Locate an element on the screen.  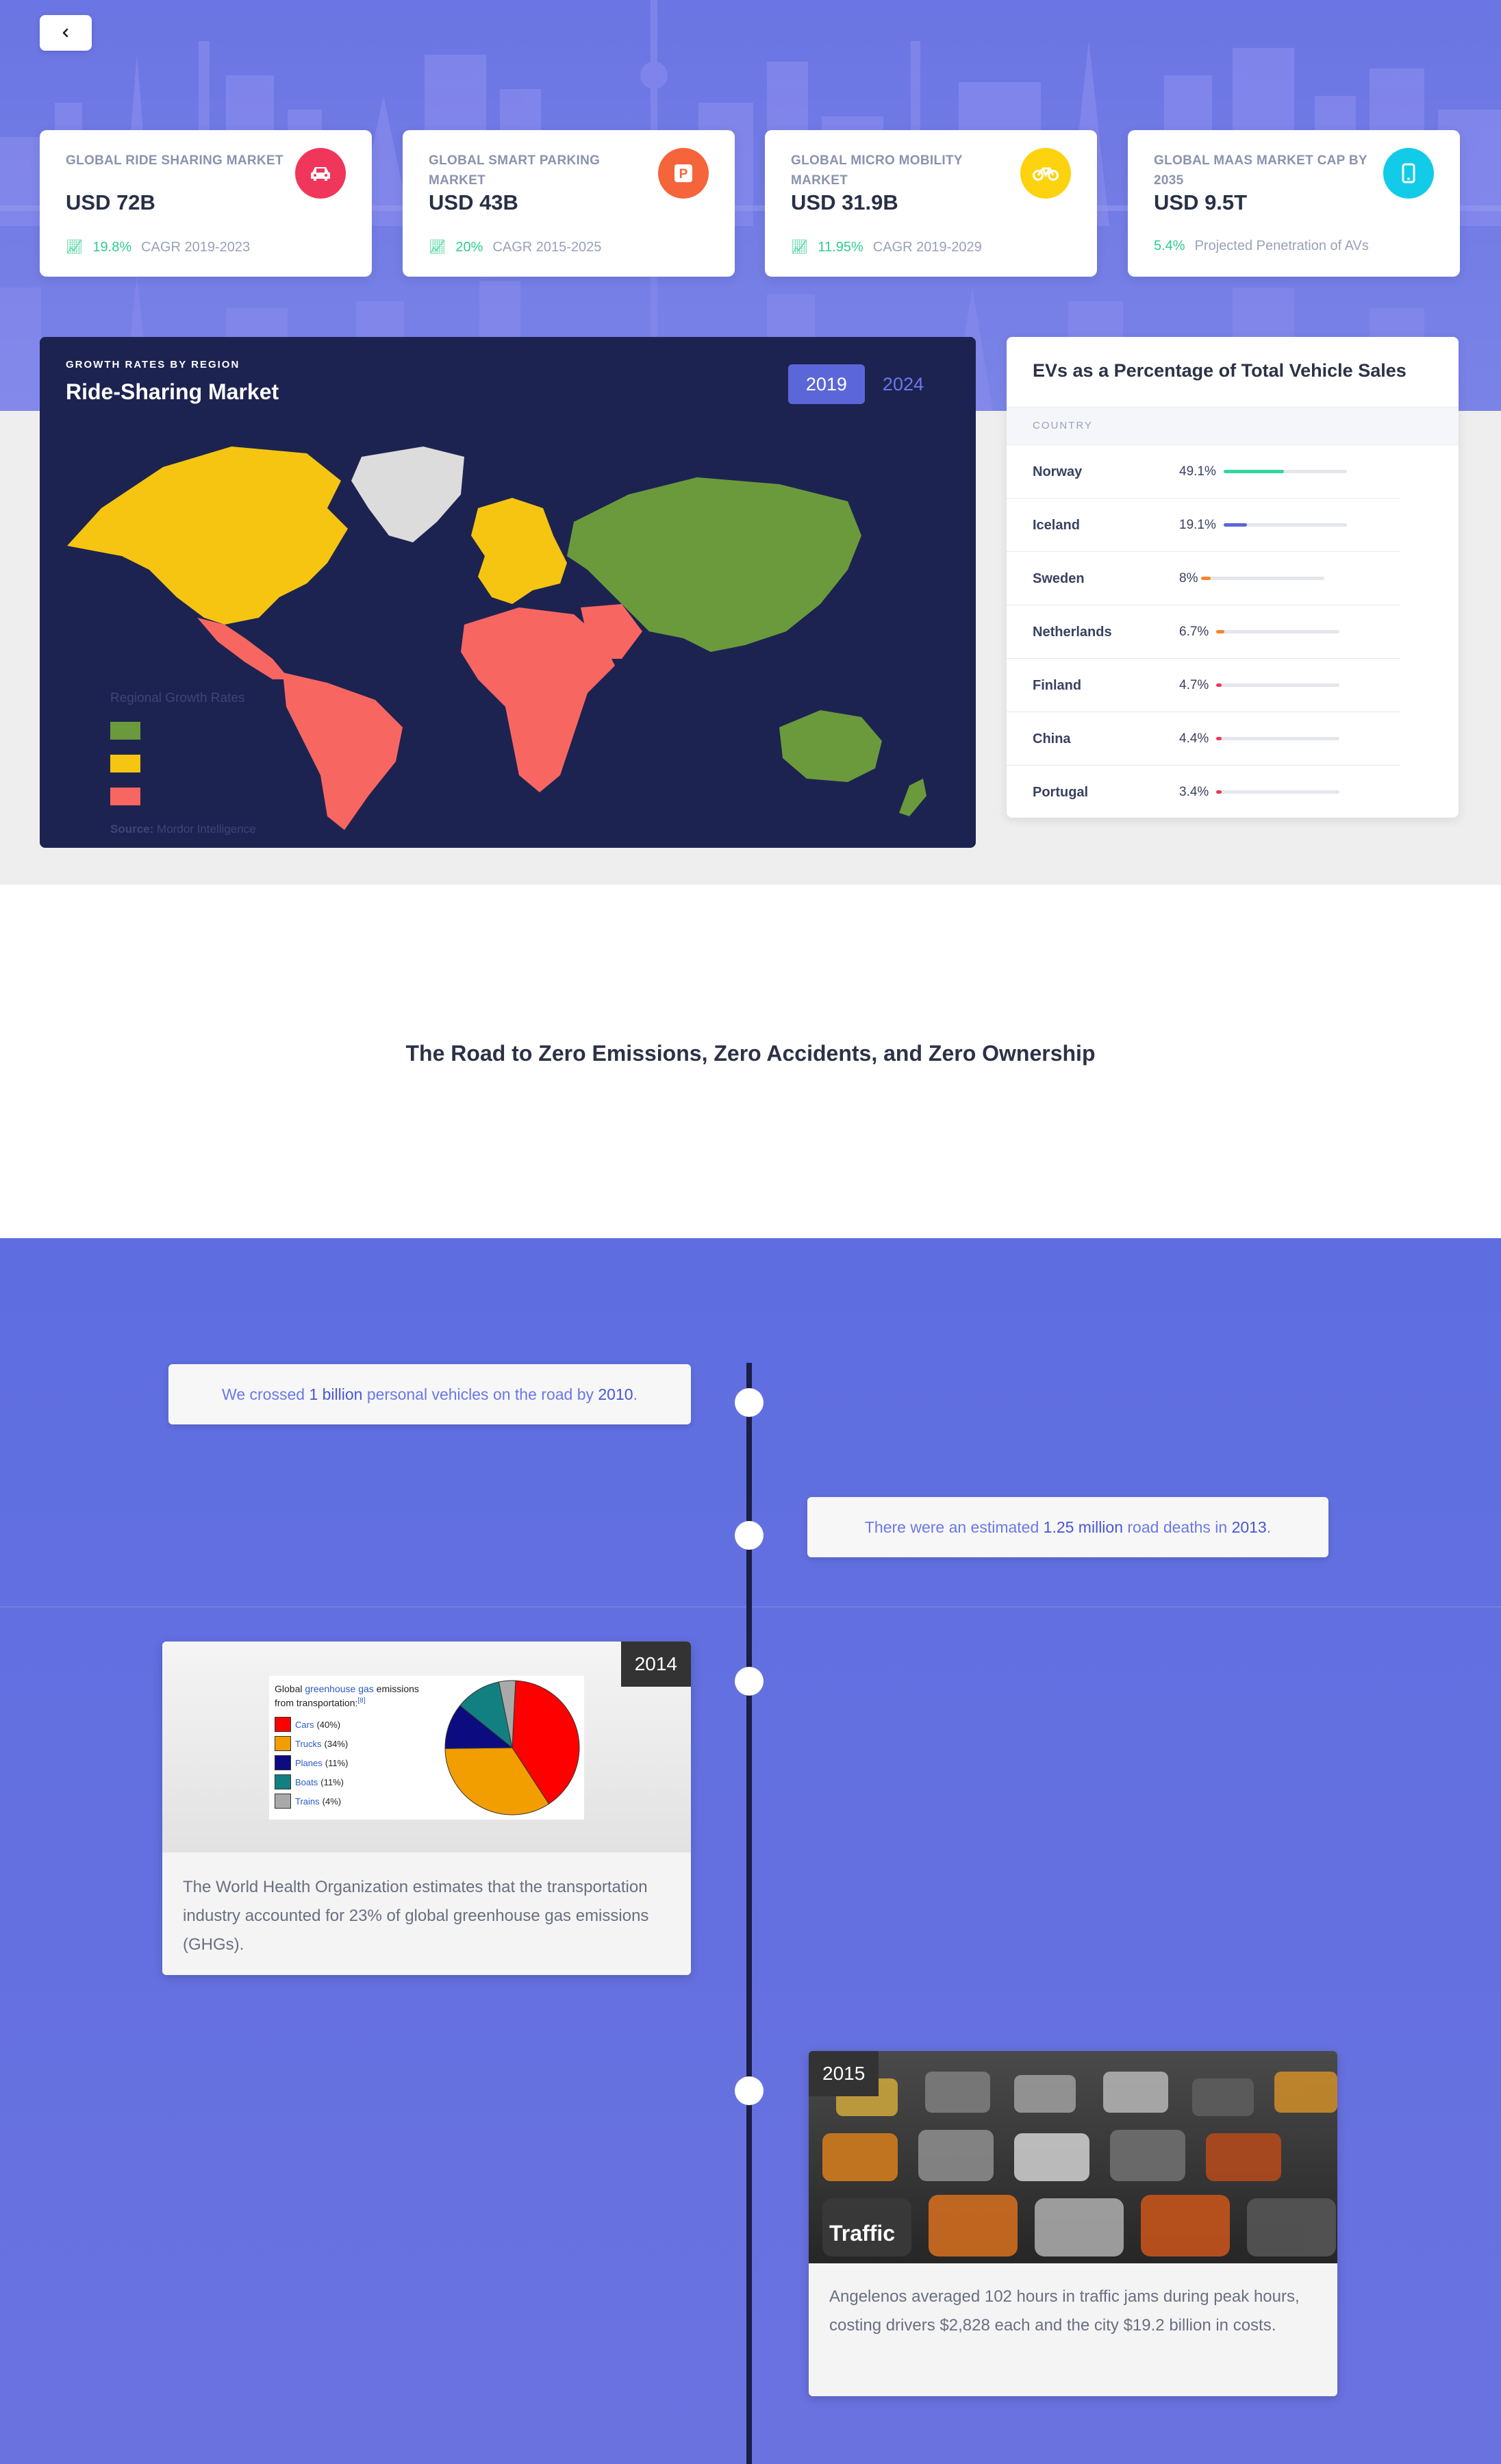
stat-title: GLOBAL MICRO MOBILITY MARKET is located at coordinates (877, 170).